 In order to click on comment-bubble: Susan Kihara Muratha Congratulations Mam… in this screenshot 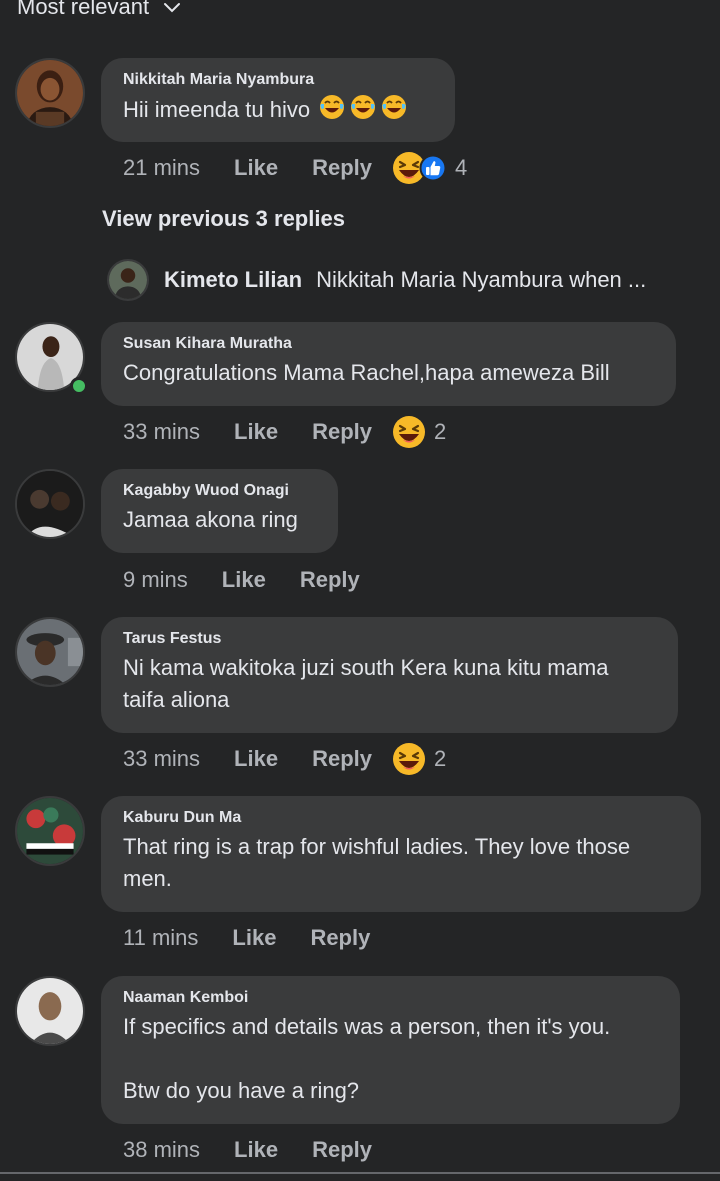, I will do `click(388, 364)`.